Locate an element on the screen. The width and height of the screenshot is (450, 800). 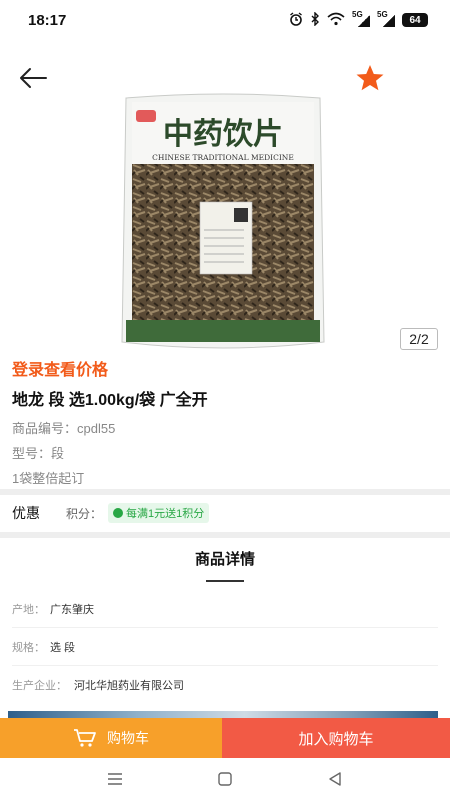
add-to-cart-button: 加入购物车 is located at coordinates (336, 738).